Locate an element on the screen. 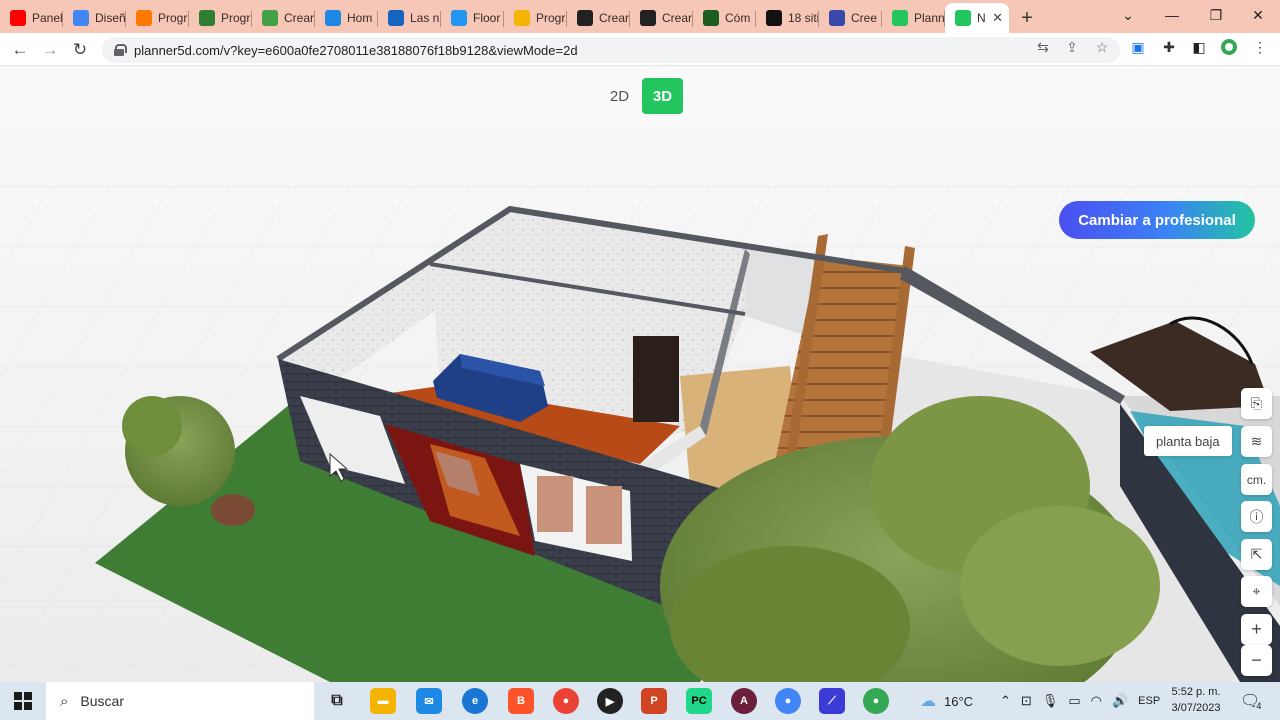  back-icon: ← is located at coordinates (20, 50).